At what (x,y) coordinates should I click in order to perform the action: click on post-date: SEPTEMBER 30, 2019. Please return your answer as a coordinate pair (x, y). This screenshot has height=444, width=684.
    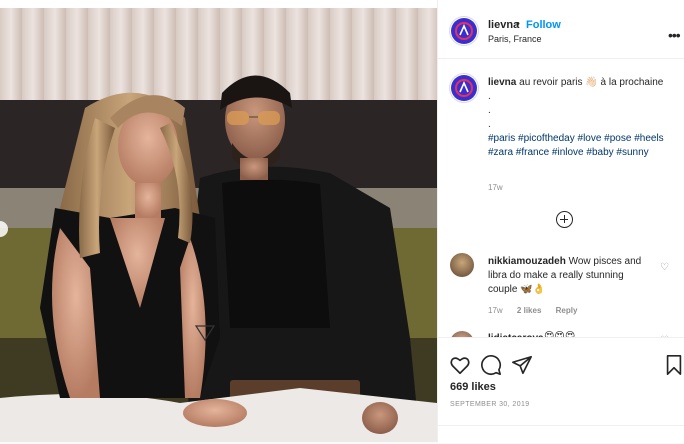
    Looking at the image, I should click on (490, 404).